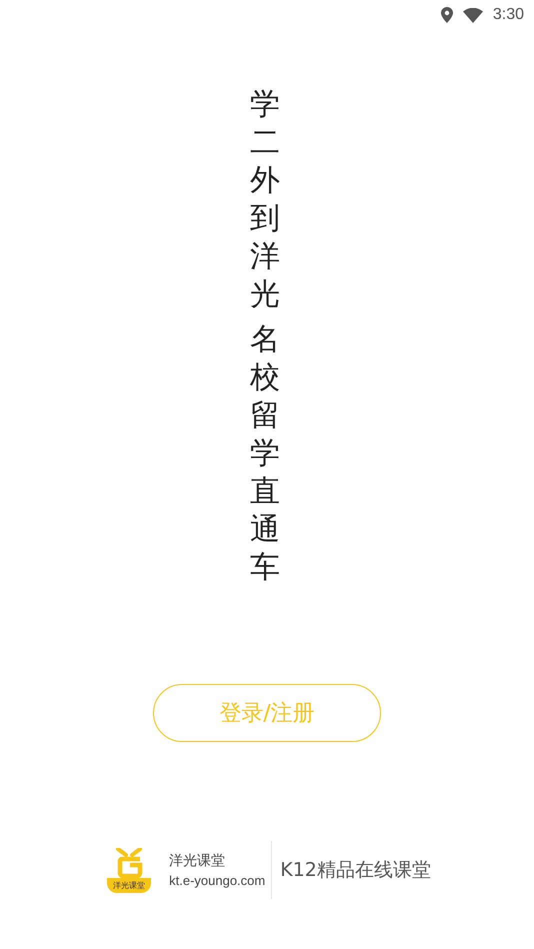 This screenshot has height=949, width=534. I want to click on slogan-text: 名校留学直通车, so click(265, 454).